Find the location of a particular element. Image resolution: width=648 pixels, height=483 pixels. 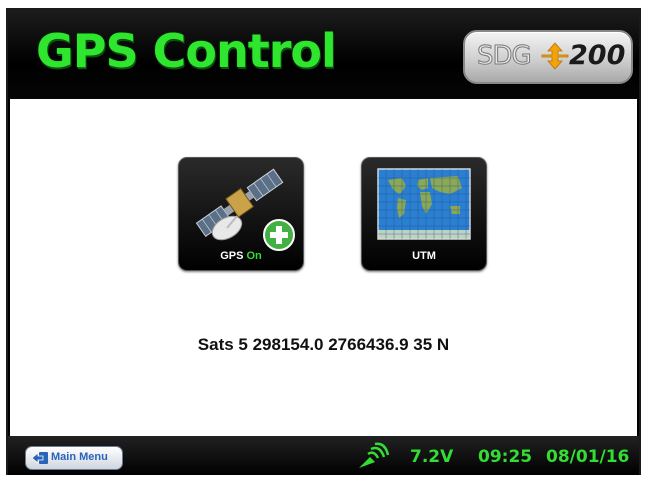

gps-toggle-button: GPS On is located at coordinates (241, 214).